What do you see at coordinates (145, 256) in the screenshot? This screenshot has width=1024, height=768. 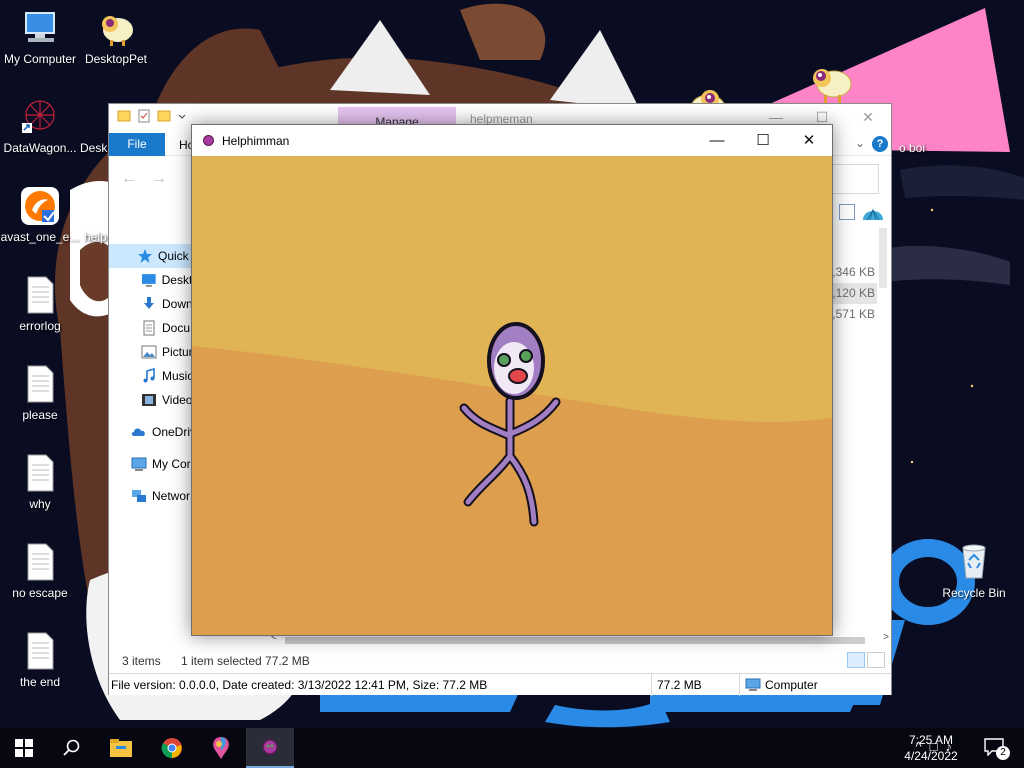 I see `star-icon` at bounding box center [145, 256].